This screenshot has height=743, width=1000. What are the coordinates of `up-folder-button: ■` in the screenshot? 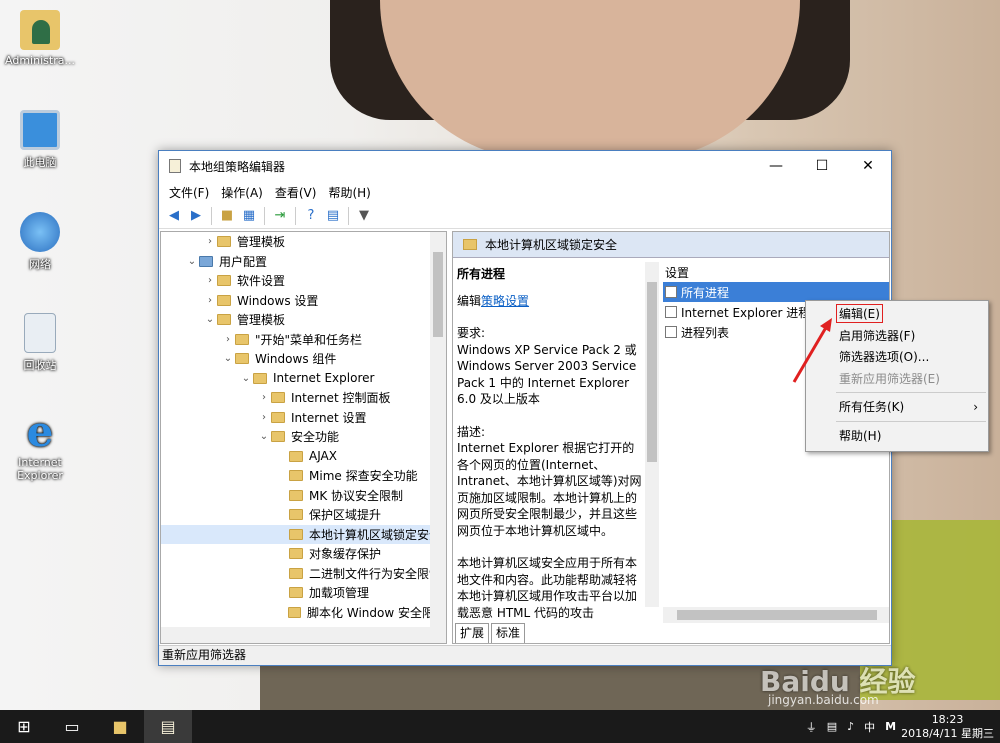 It's located at (227, 216).